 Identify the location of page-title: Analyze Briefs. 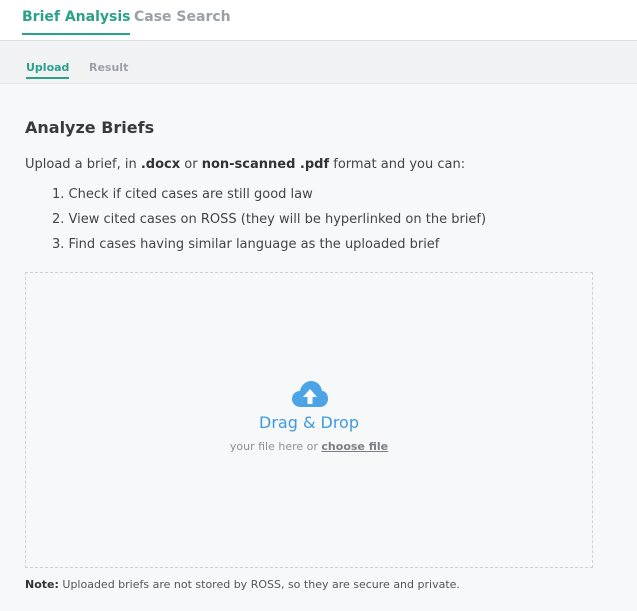
(90, 127).